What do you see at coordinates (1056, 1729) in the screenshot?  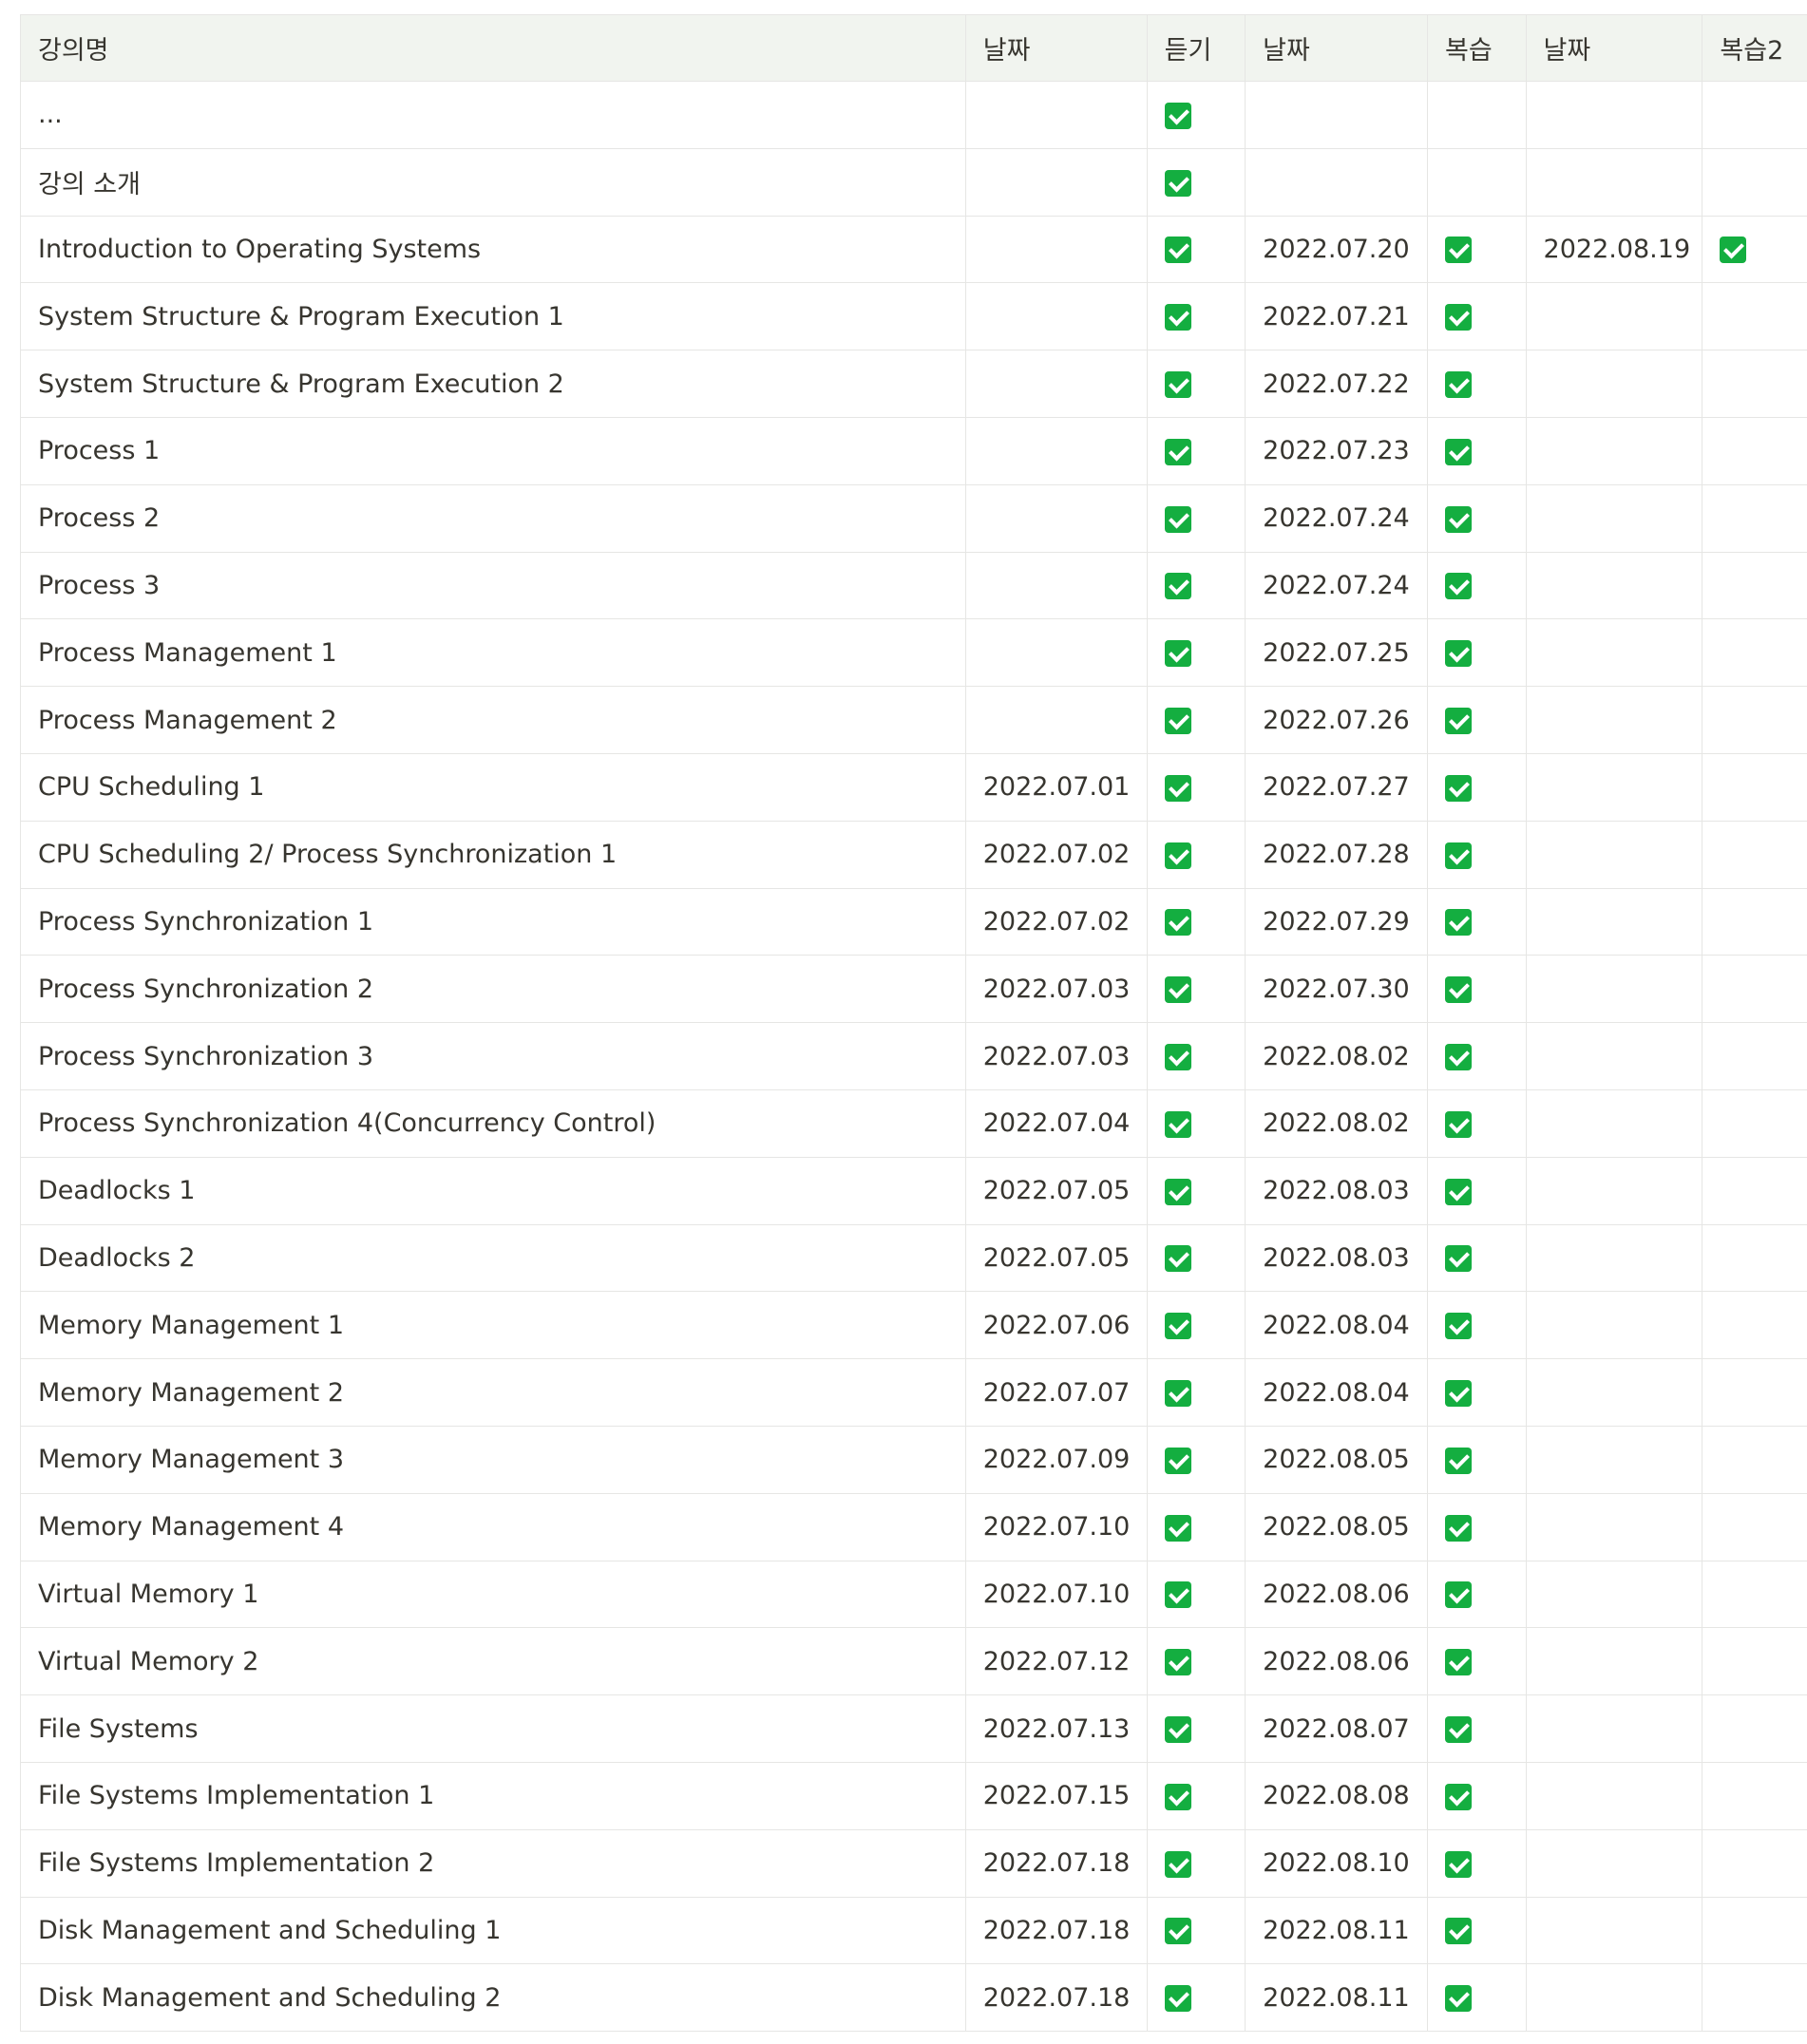 I see `cell-date1: 2022.07.13` at bounding box center [1056, 1729].